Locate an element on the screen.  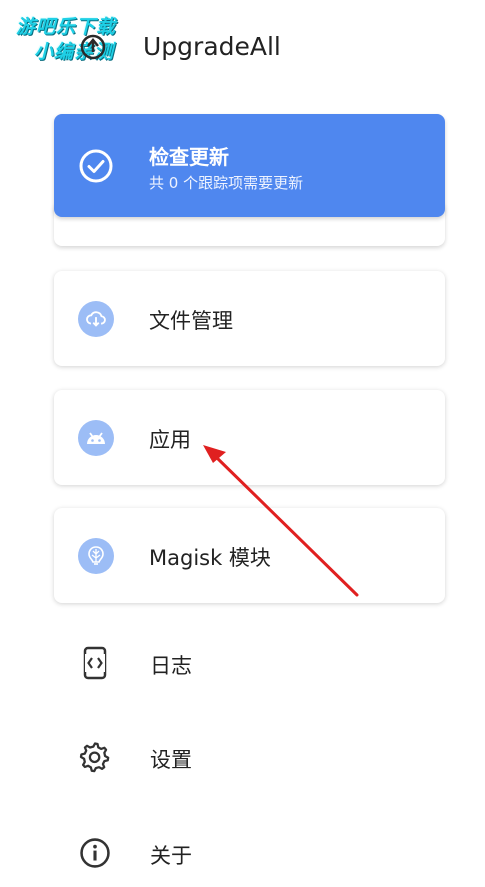
gear-icon is located at coordinates (95, 757).